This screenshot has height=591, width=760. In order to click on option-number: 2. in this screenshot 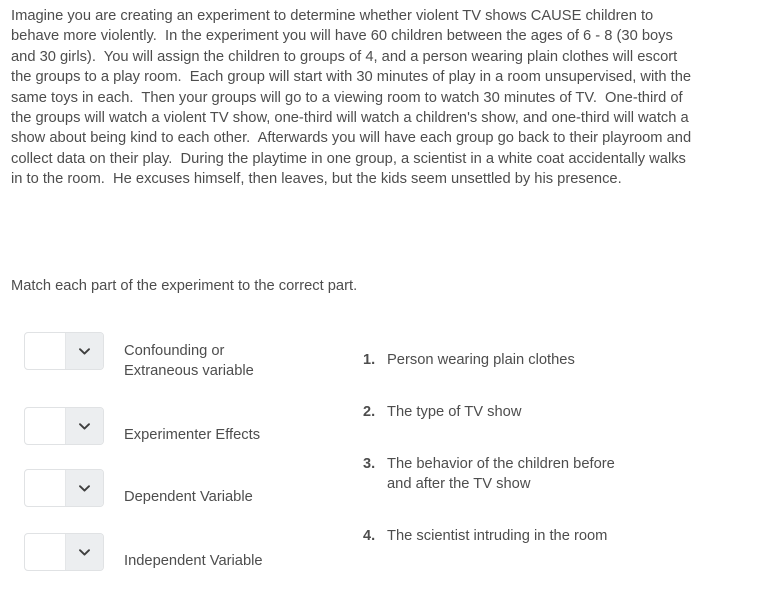, I will do `click(369, 412)`.